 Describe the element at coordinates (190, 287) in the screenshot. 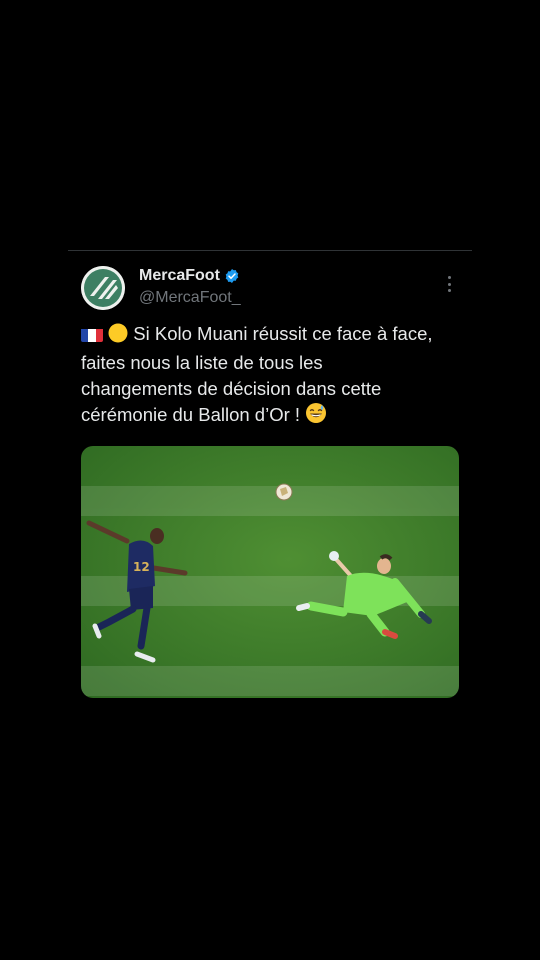

I see `user-info: MercaFoot @MercaFoot_` at that location.